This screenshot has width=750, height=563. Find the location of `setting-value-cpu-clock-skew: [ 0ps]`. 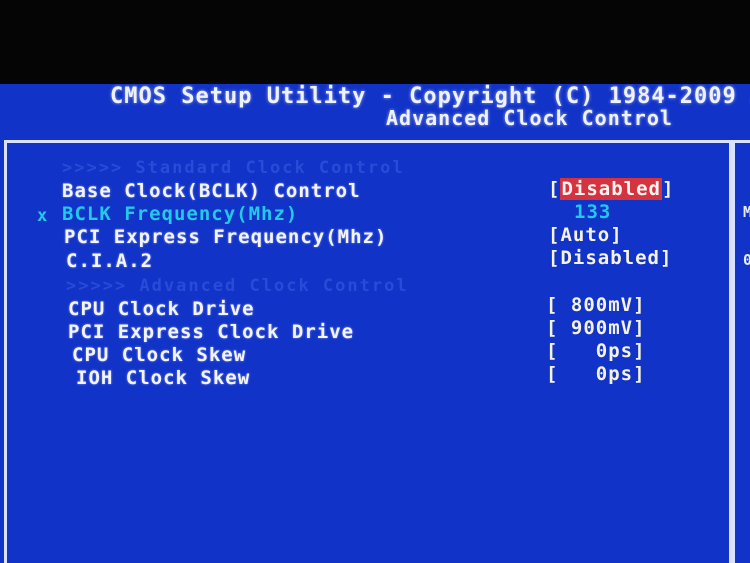

setting-value-cpu-clock-skew: [ 0ps] is located at coordinates (596, 351).